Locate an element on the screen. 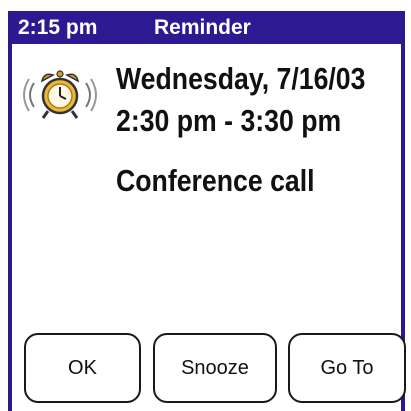 Image resolution: width=411 pixels, height=411 pixels. dialog-title: Reminder is located at coordinates (202, 27).